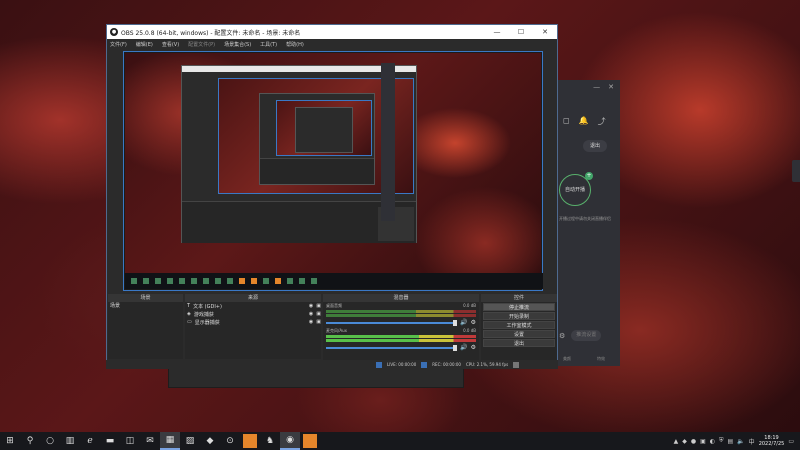 This screenshot has height=450, width=800. I want to click on search-icon: ⚲, so click(30, 441).